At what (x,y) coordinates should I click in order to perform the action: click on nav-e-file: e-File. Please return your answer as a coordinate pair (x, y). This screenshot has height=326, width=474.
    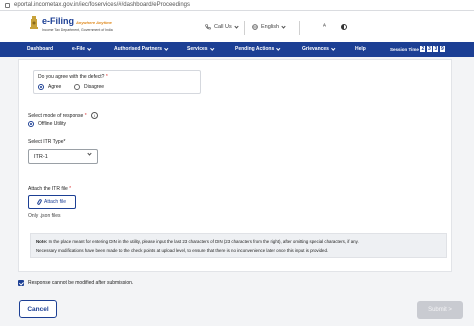
    Looking at the image, I should click on (82, 49).